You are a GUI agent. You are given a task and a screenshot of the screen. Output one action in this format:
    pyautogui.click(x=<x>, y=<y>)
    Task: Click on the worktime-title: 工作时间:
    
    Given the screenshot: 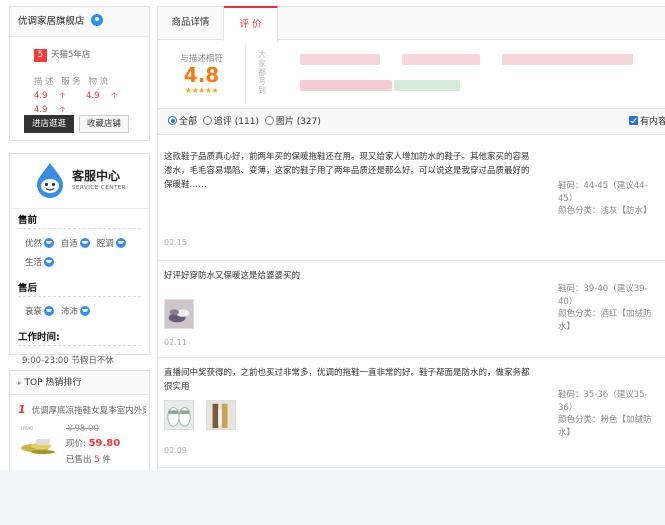 What is the action you would take?
    pyautogui.click(x=79, y=336)
    